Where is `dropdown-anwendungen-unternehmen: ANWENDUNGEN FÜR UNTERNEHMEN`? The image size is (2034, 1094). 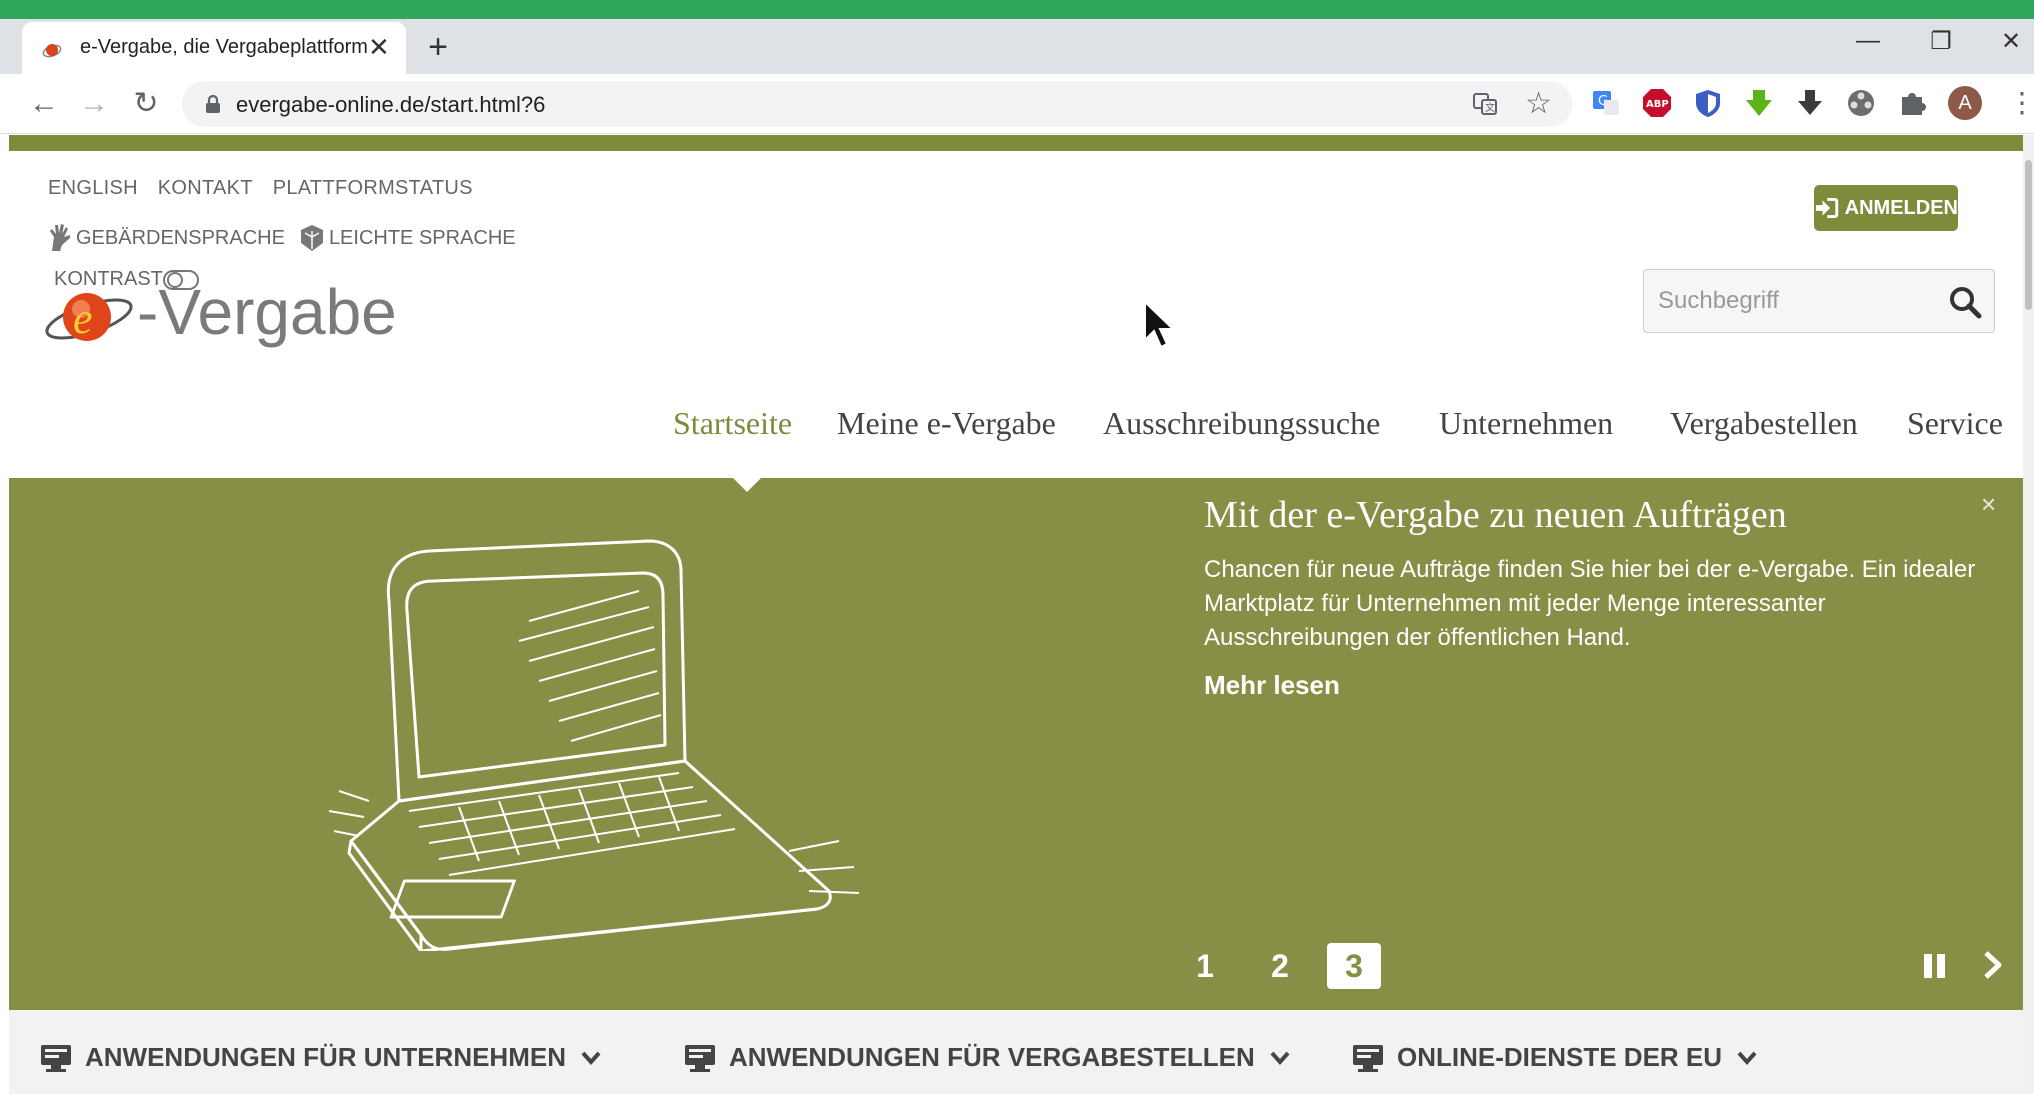 dropdown-anwendungen-unternehmen: ANWENDUNGEN FÜR UNTERNEHMEN is located at coordinates (326, 1057).